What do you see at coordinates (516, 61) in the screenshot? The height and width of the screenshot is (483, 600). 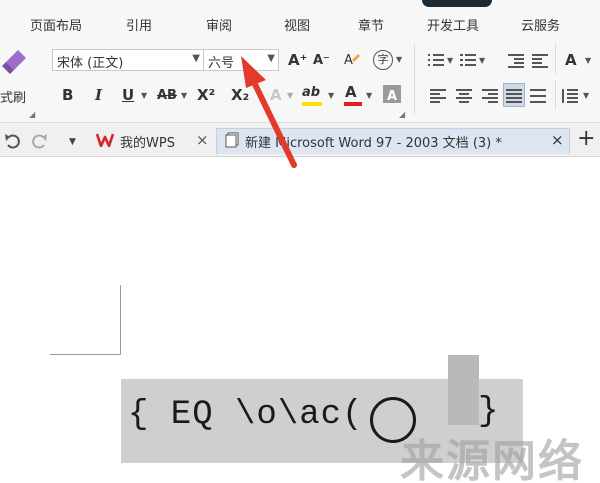 I see `decrease-indent-icon` at bounding box center [516, 61].